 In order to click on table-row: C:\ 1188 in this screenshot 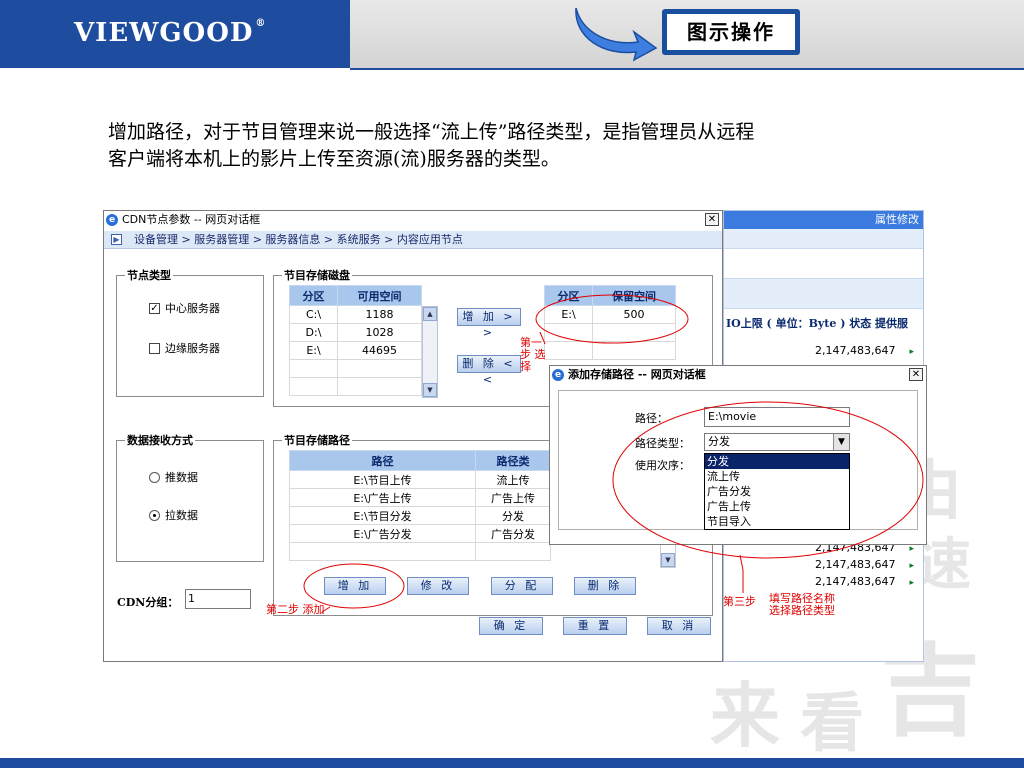, I will do `click(355, 314)`.